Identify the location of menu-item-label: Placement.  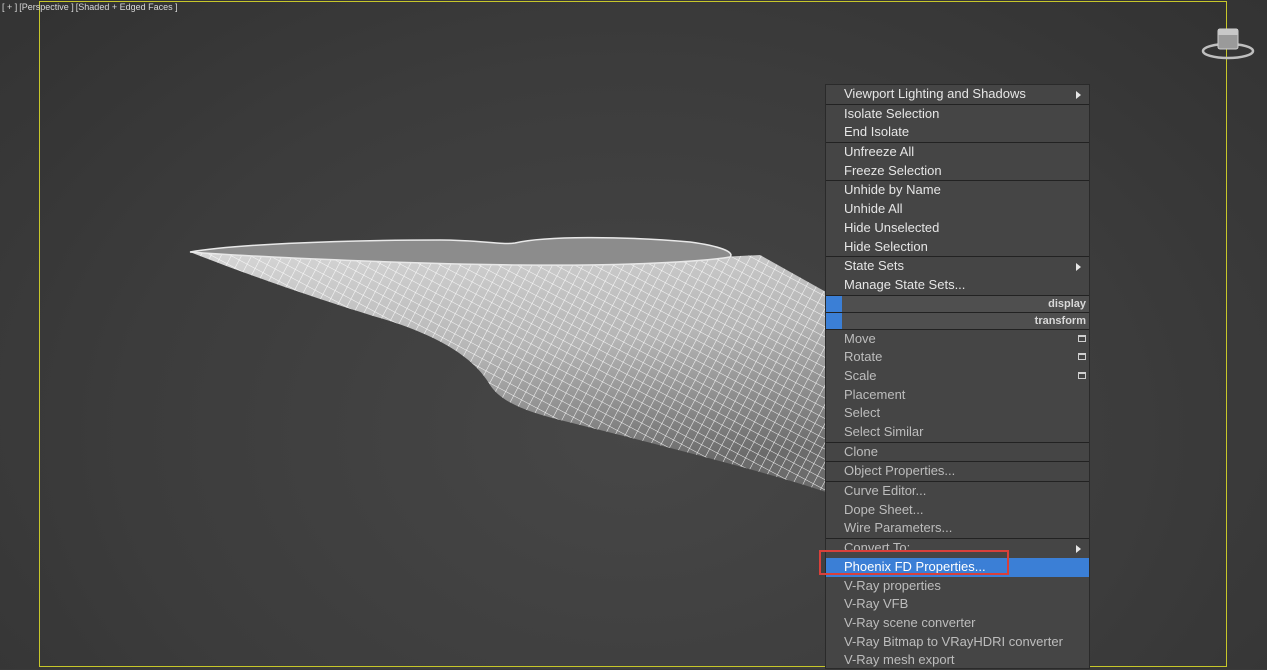
(875, 394).